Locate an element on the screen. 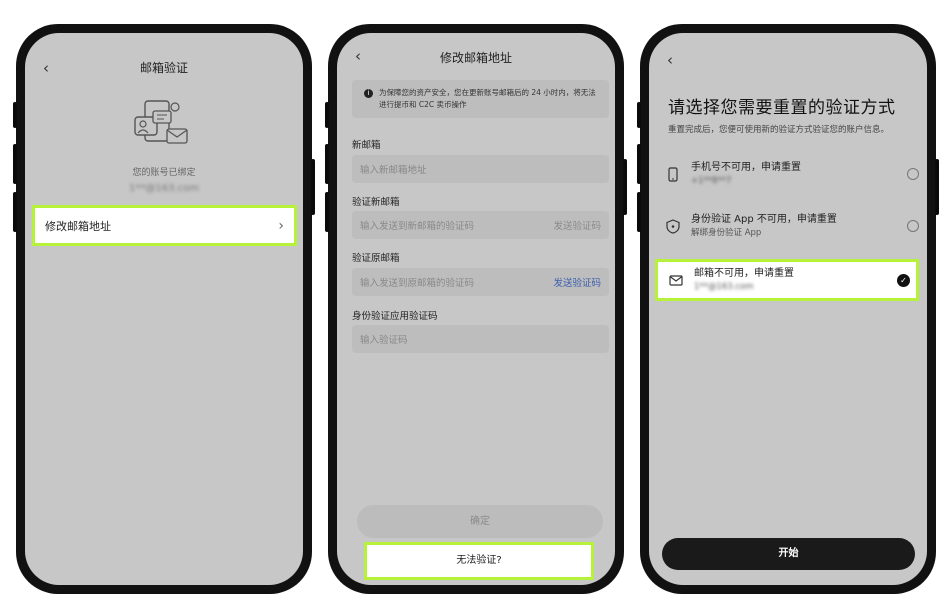 The height and width of the screenshot is (615, 951). send-code-old-button: 发送验证码 is located at coordinates (577, 282).